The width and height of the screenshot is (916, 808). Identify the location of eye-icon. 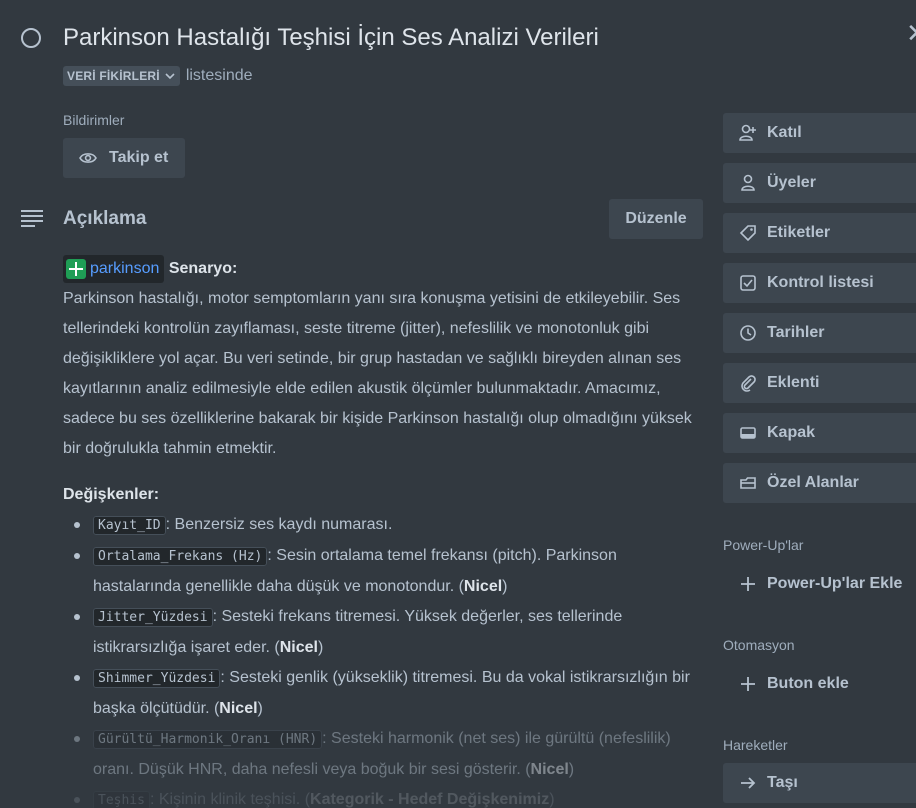
(88, 158).